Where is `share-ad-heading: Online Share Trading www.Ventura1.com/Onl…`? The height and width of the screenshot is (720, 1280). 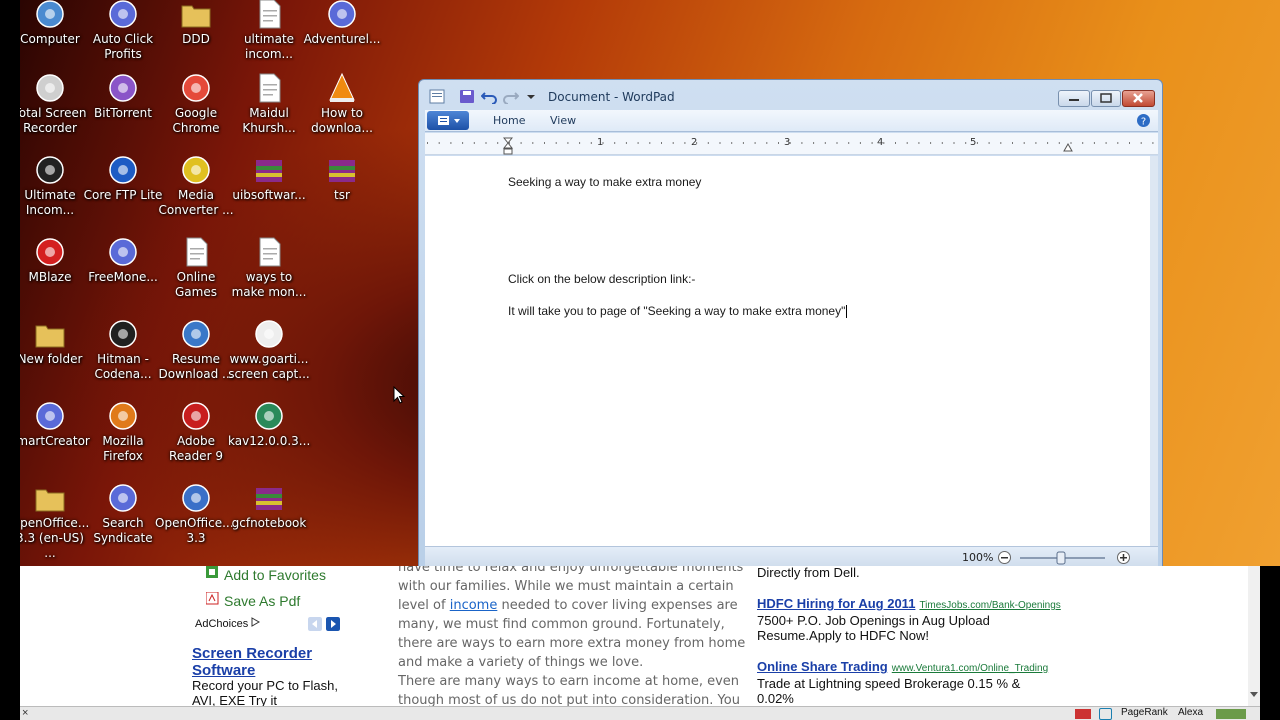 share-ad-heading: Online Share Trading www.Ventura1.com/Onl… is located at coordinates (902, 666).